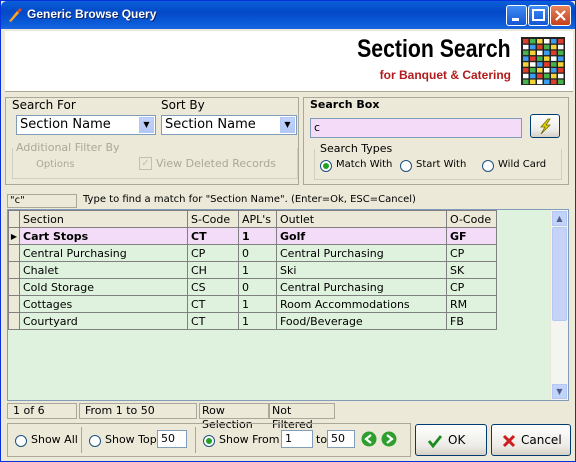  I want to click on search-input: c, so click(416, 128).